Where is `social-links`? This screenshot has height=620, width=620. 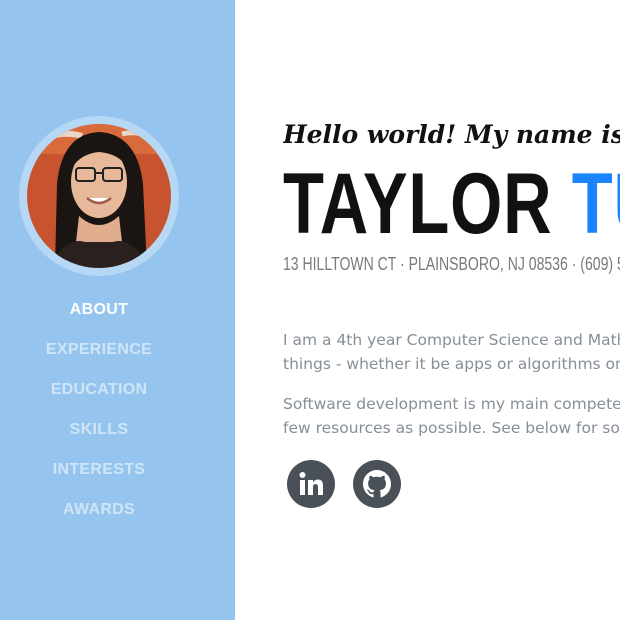 social-links is located at coordinates (344, 484).